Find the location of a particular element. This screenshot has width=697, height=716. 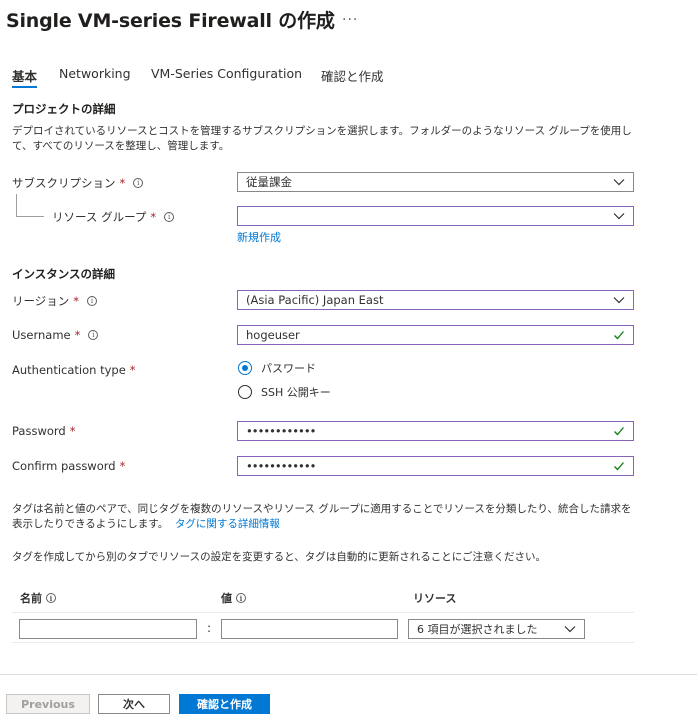

tags-learn-more-link: タグに関する詳細情報 is located at coordinates (227, 524).